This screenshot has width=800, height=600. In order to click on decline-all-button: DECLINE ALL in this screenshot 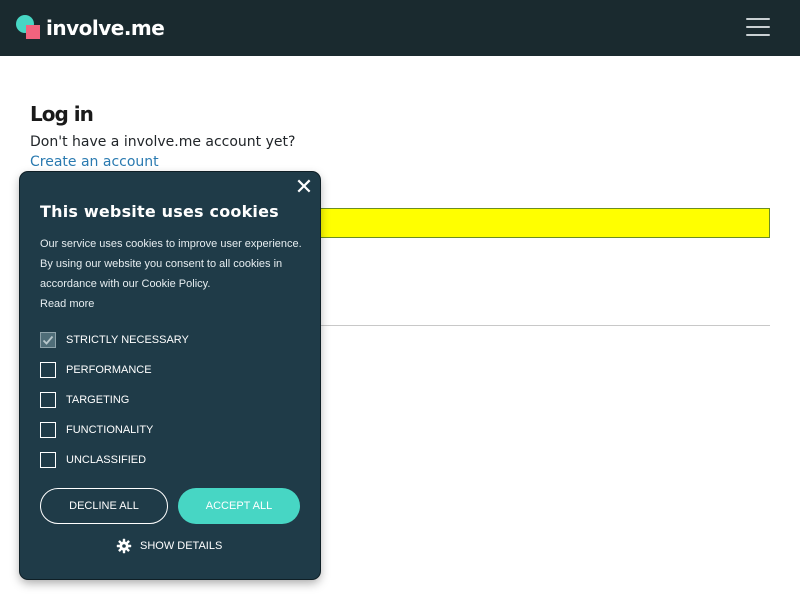, I will do `click(104, 506)`.